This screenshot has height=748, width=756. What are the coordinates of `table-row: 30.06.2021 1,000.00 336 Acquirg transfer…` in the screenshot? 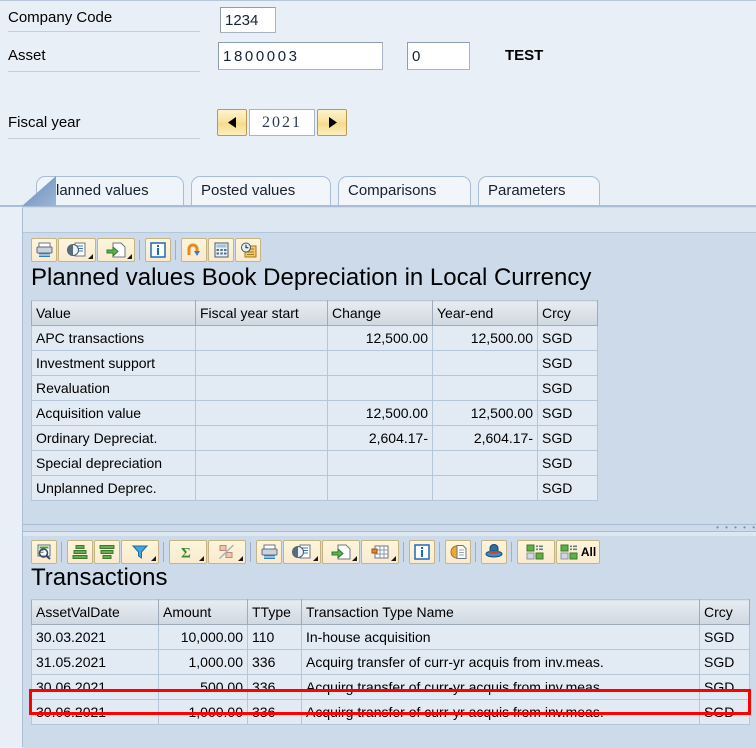 It's located at (390, 712).